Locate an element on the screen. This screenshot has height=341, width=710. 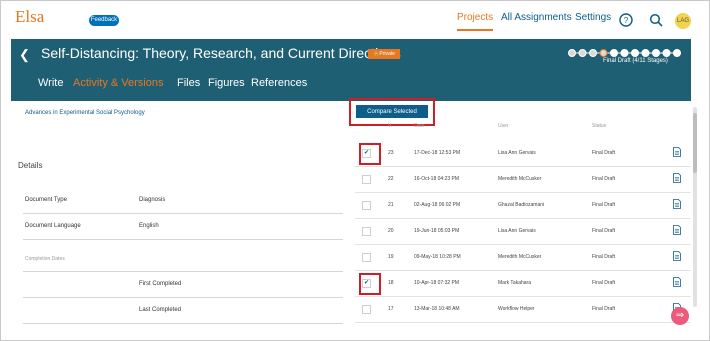
version-date: 10-Apr-18 07:32 PM is located at coordinates (437, 283).